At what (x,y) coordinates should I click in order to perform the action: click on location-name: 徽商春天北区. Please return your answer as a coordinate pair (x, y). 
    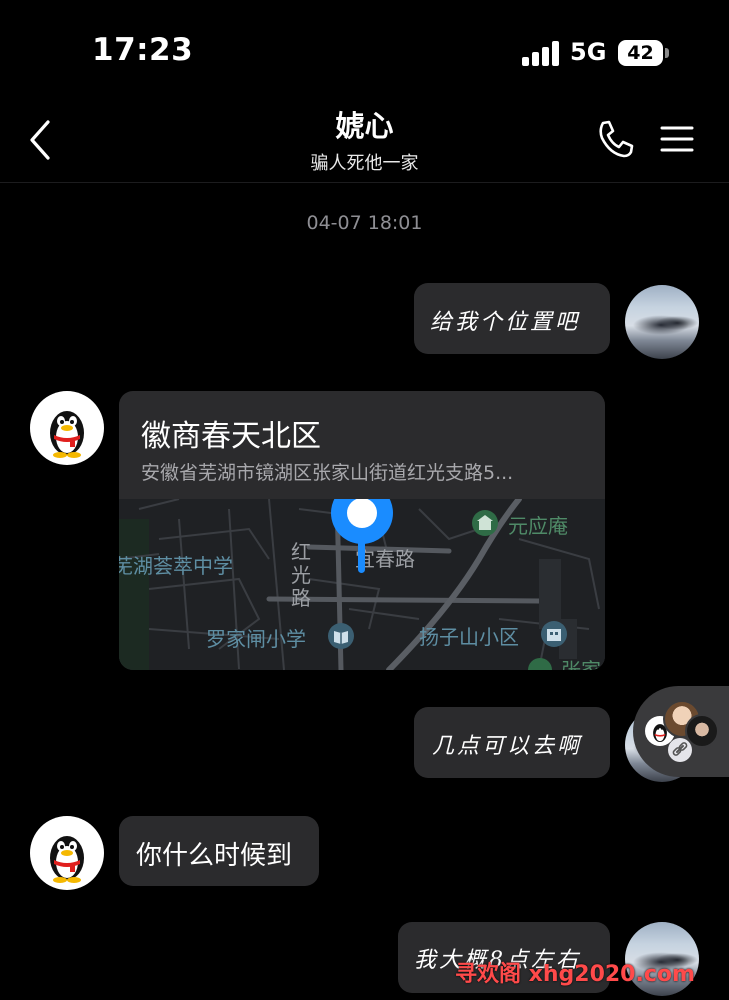
    Looking at the image, I should click on (231, 436).